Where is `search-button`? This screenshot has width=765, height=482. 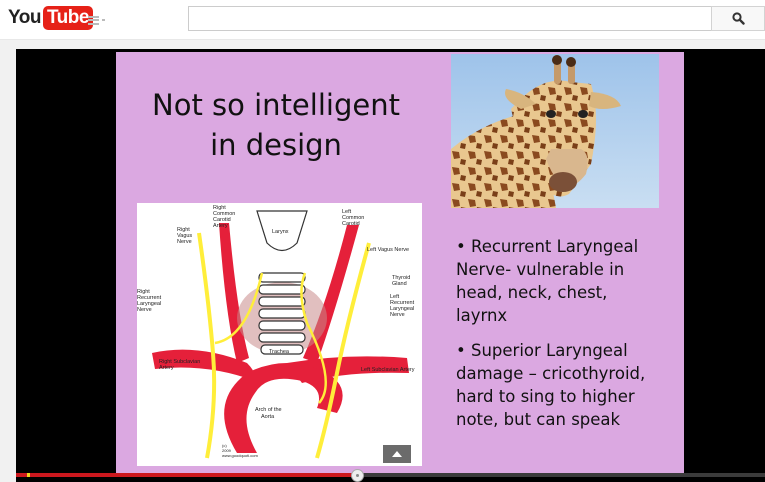
search-button is located at coordinates (738, 18).